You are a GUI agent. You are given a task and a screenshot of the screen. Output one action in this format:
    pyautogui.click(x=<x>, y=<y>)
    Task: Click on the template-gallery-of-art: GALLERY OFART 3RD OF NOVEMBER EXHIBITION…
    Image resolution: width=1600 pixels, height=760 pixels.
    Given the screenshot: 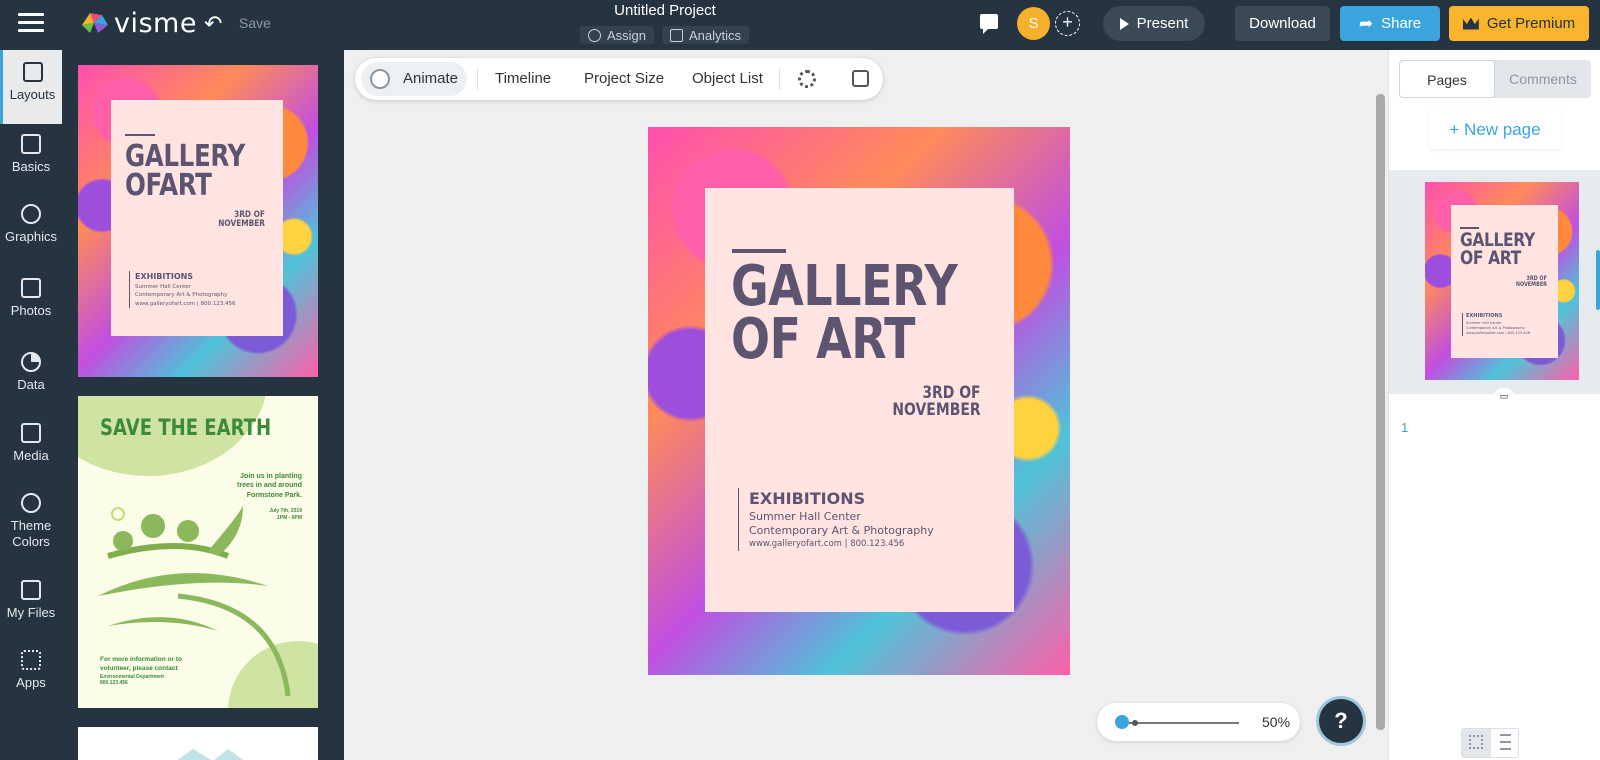 What is the action you would take?
    pyautogui.click(x=198, y=221)
    